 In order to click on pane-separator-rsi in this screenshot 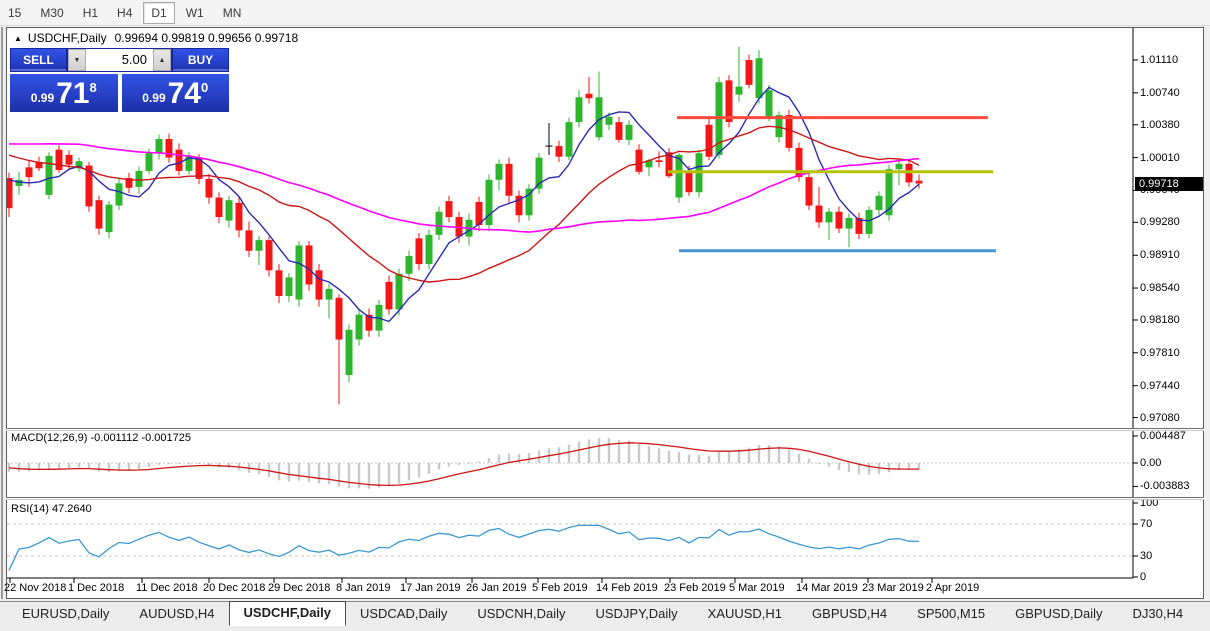, I will do `click(605, 498)`.